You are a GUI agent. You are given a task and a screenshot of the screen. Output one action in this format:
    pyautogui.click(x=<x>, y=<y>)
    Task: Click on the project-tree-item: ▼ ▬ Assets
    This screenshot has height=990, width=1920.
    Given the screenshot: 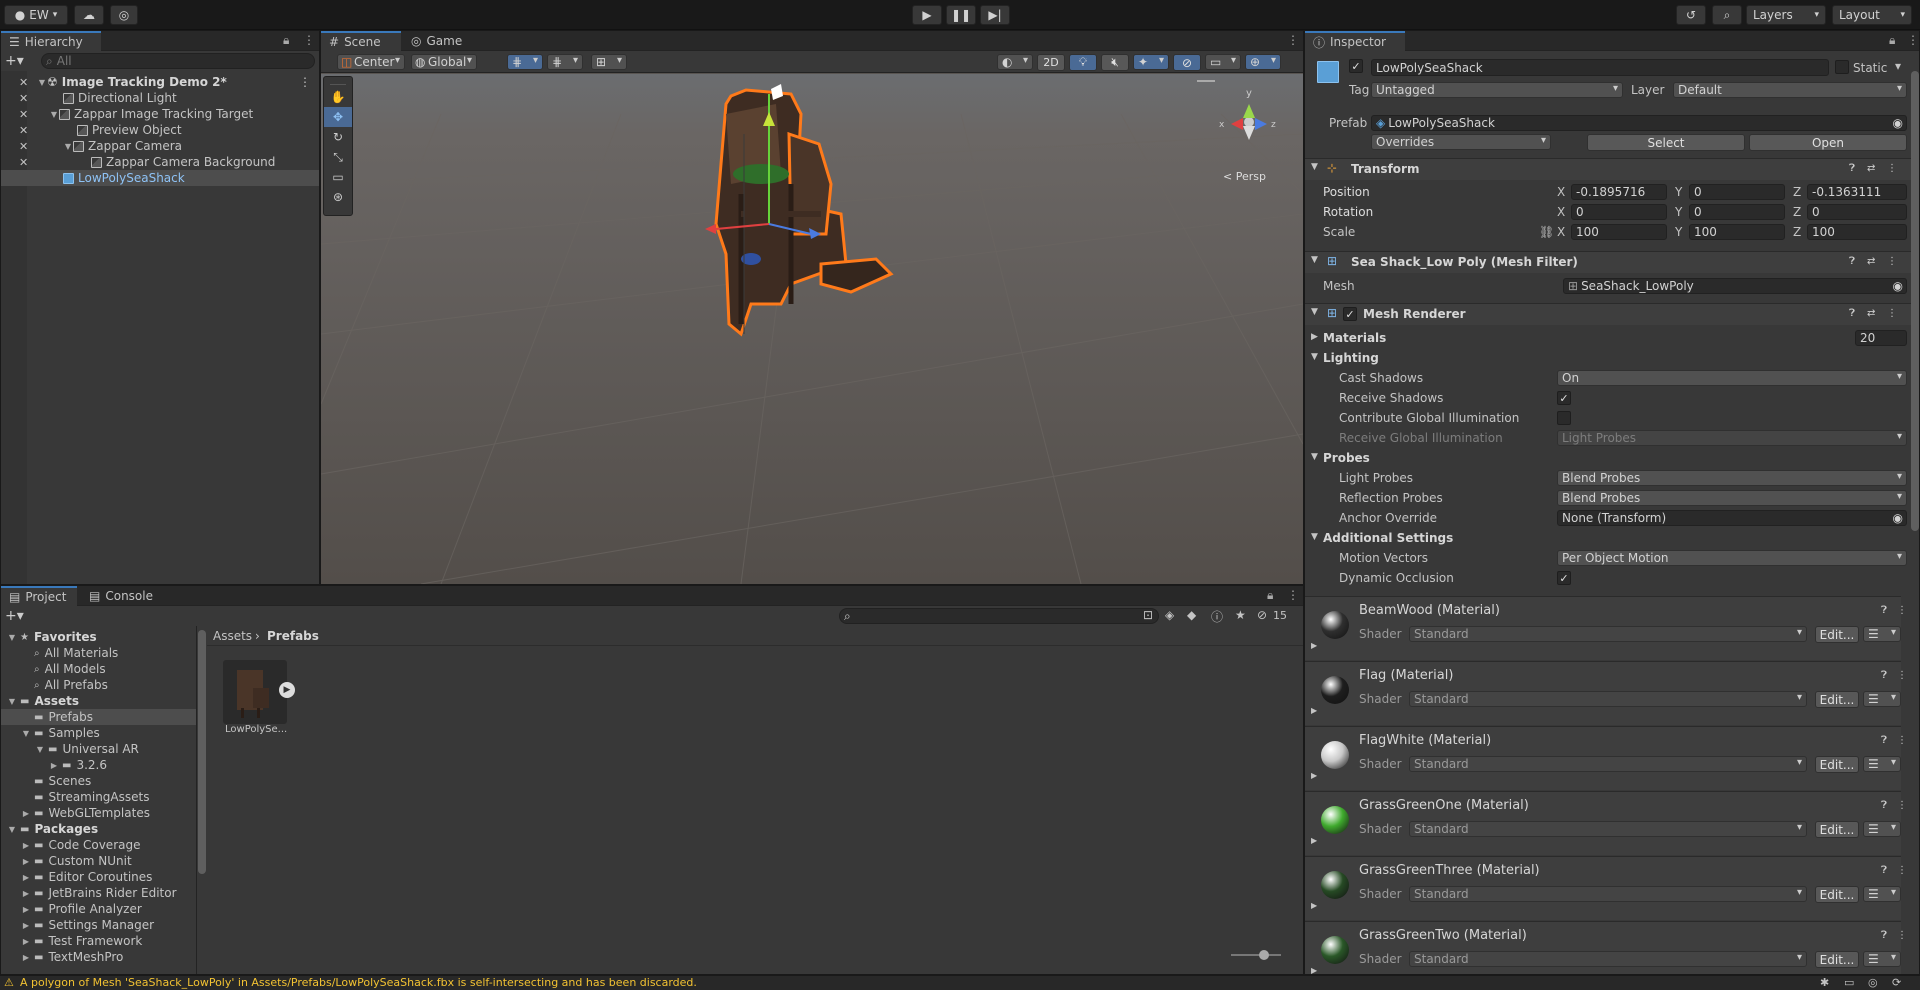 What is the action you would take?
    pyautogui.click(x=98, y=701)
    